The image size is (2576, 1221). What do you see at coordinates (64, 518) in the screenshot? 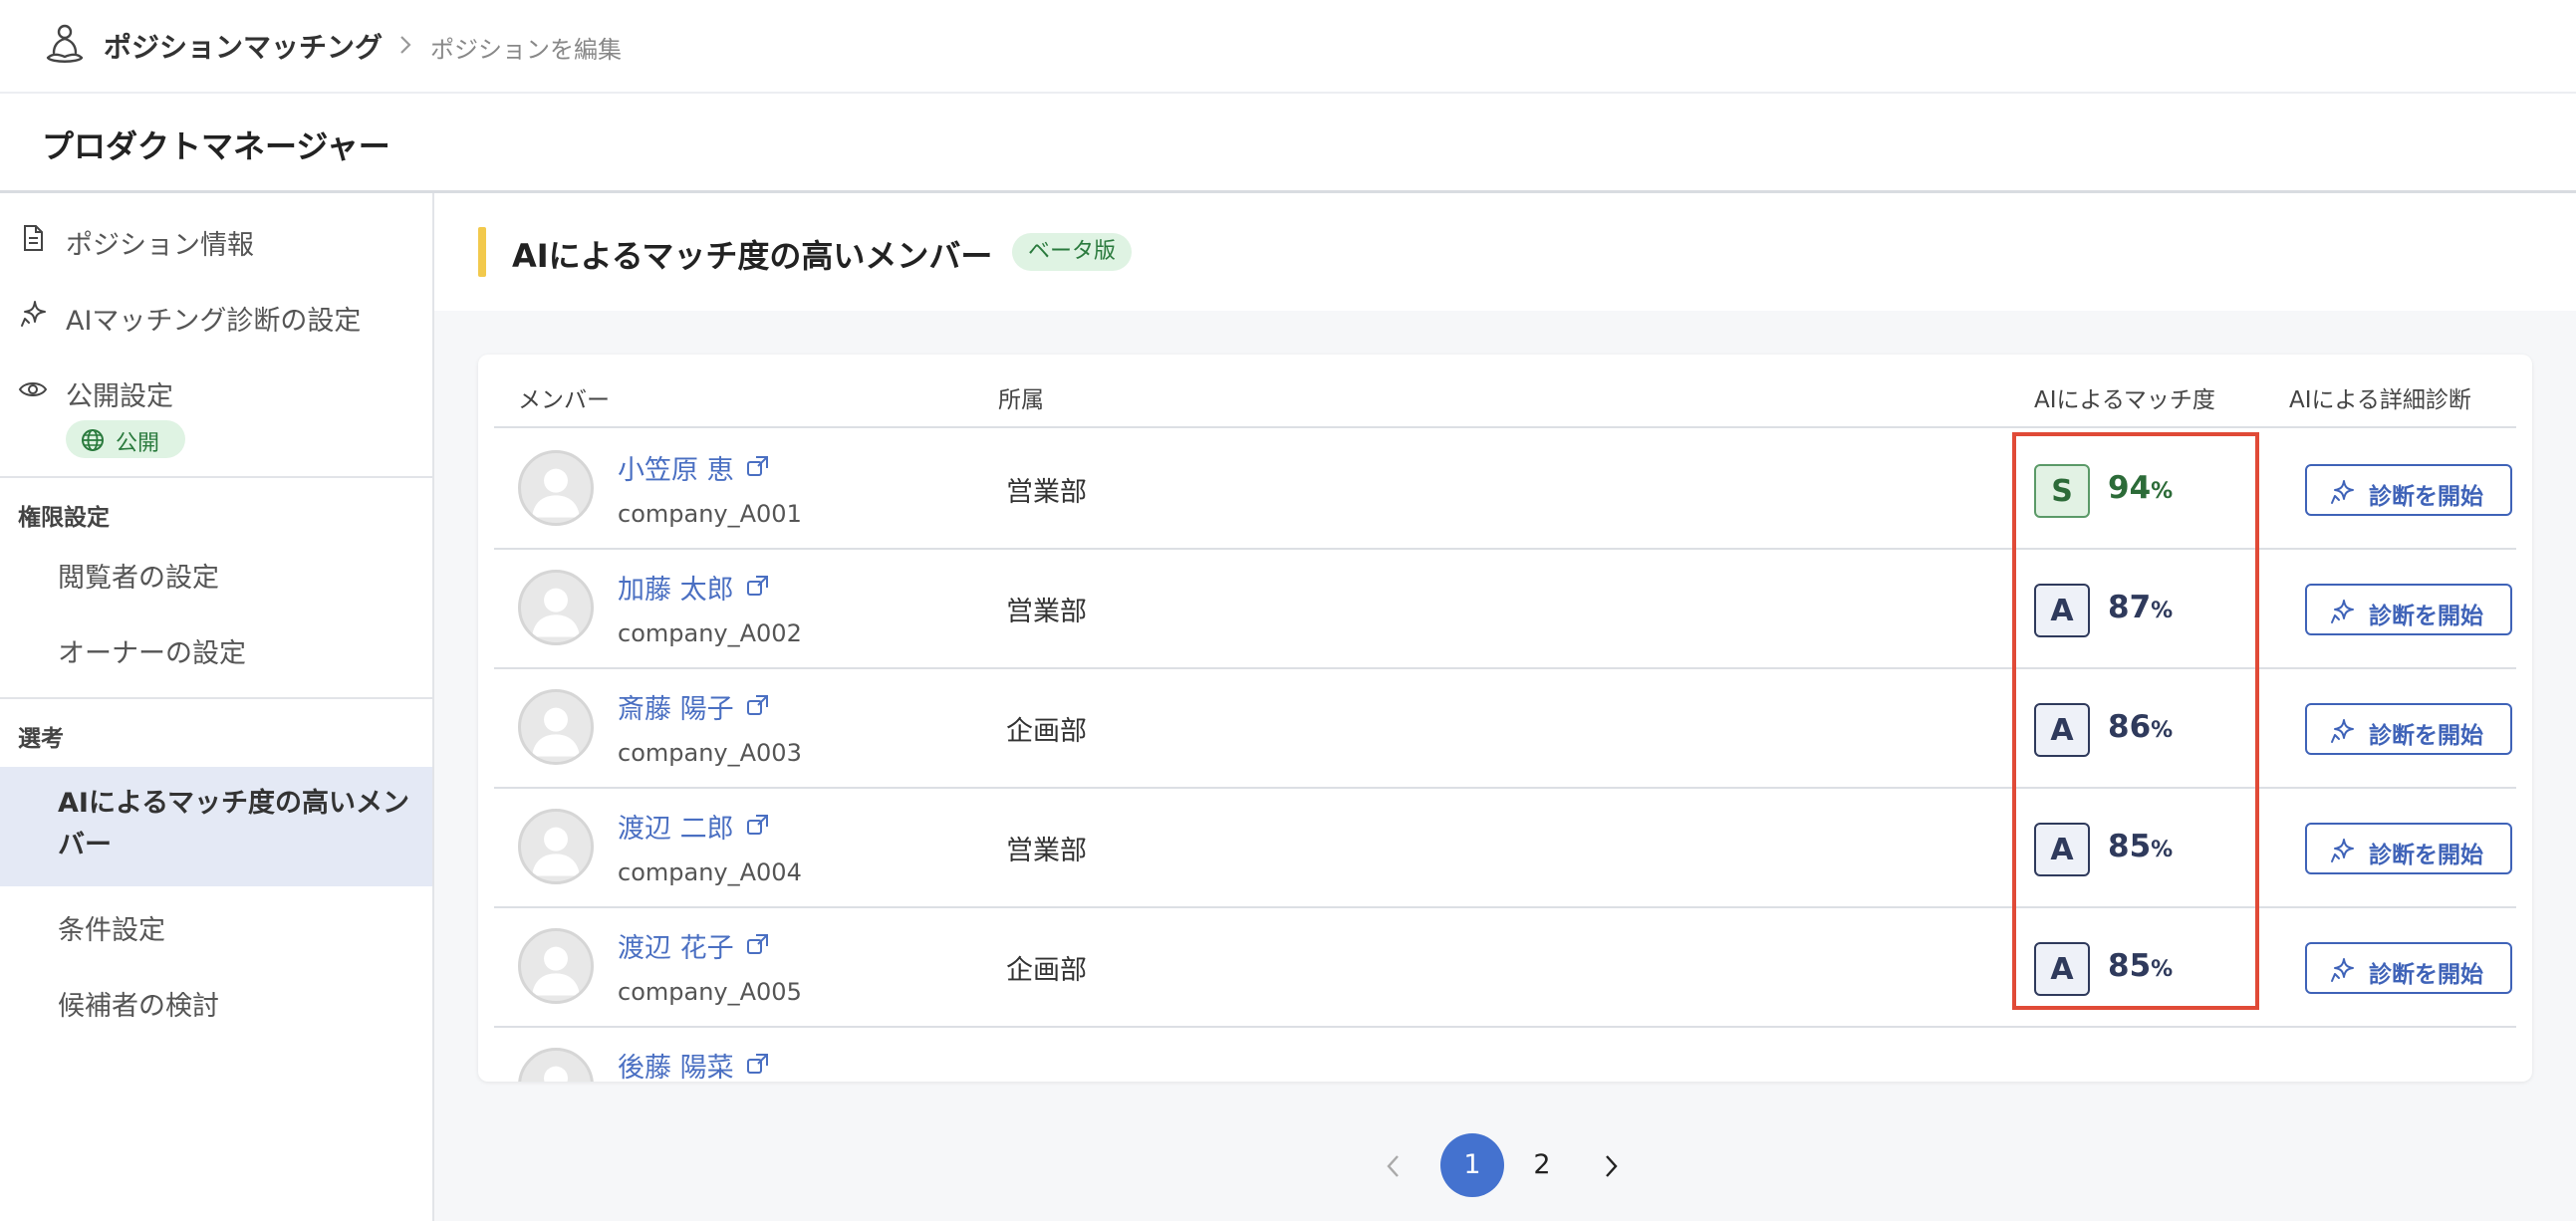
I see `sidebar-section-permissions: 権限設定` at bounding box center [64, 518].